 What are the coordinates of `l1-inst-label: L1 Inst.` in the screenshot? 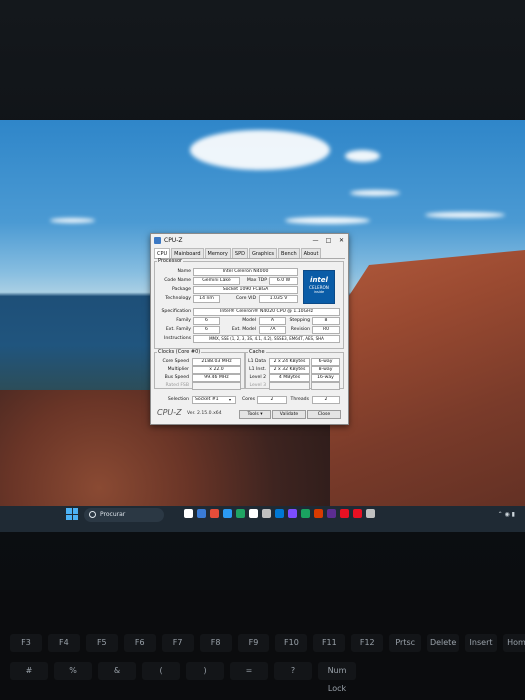 It's located at (257, 369).